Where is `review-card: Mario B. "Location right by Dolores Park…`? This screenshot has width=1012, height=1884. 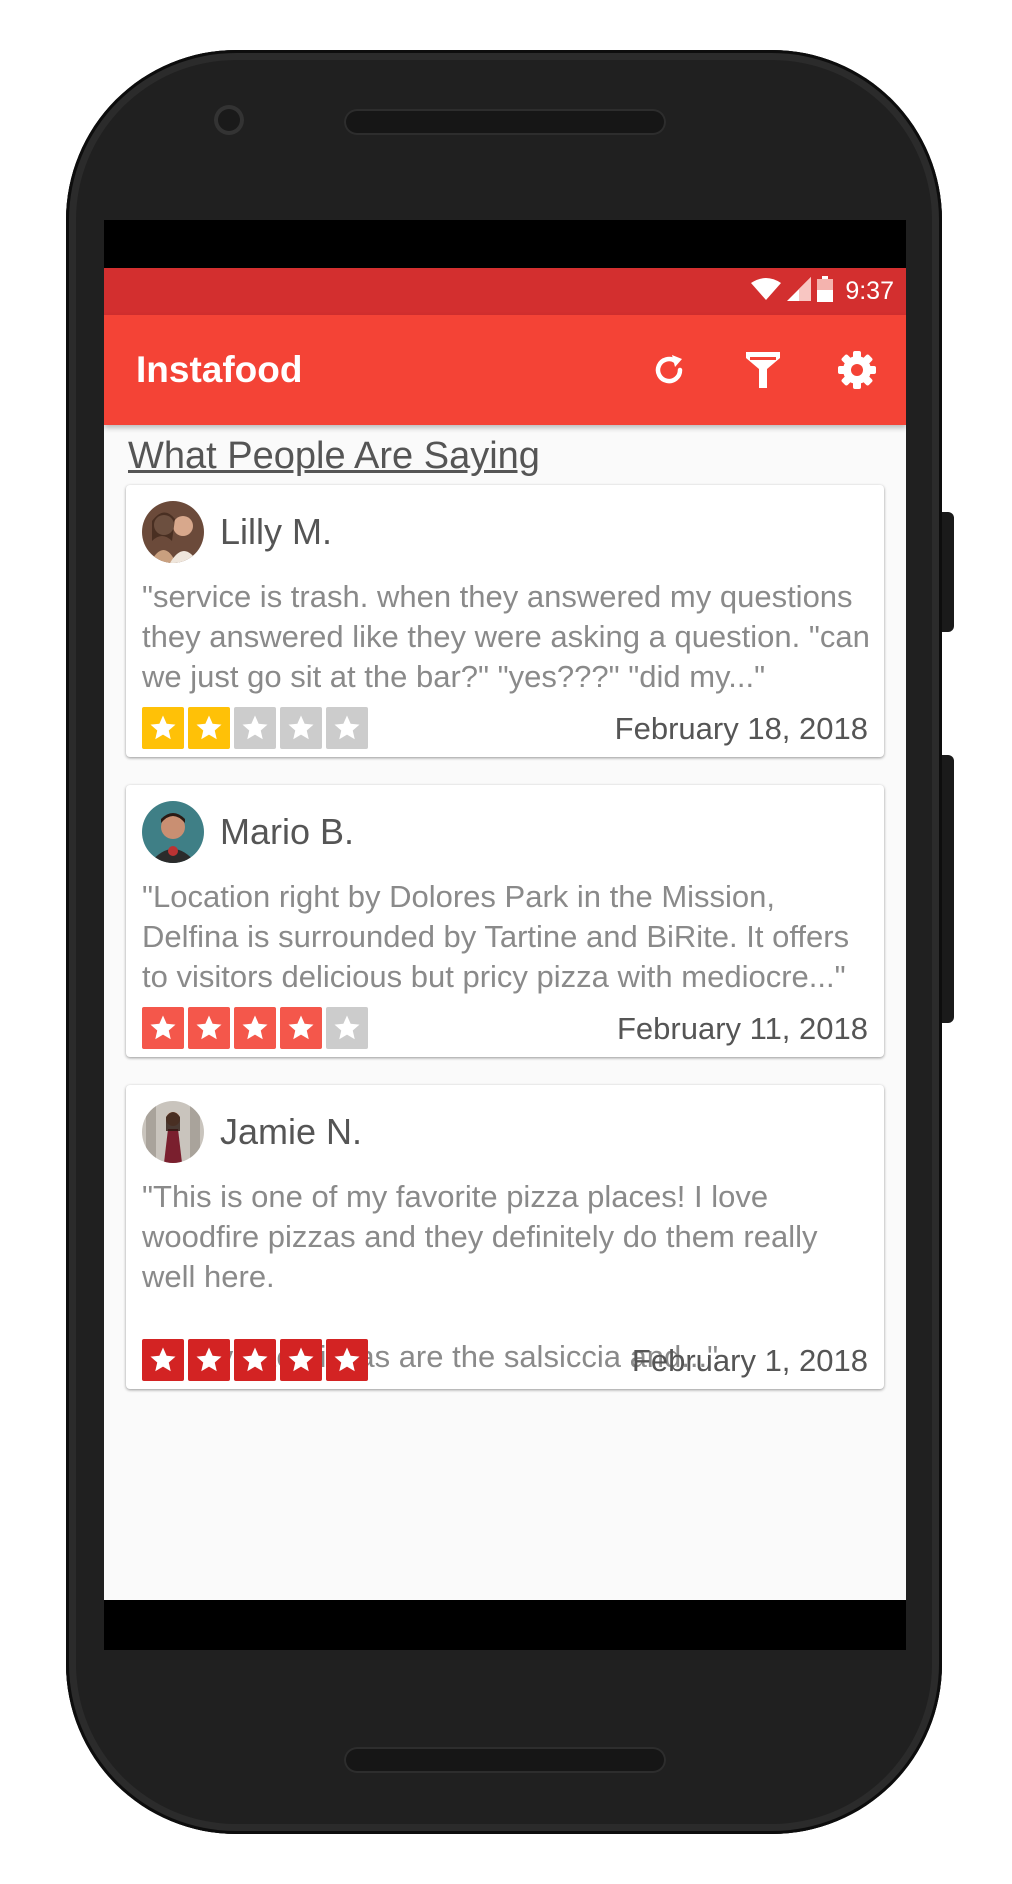
review-card: Mario B. "Location right by Dolores Park… is located at coordinates (505, 921).